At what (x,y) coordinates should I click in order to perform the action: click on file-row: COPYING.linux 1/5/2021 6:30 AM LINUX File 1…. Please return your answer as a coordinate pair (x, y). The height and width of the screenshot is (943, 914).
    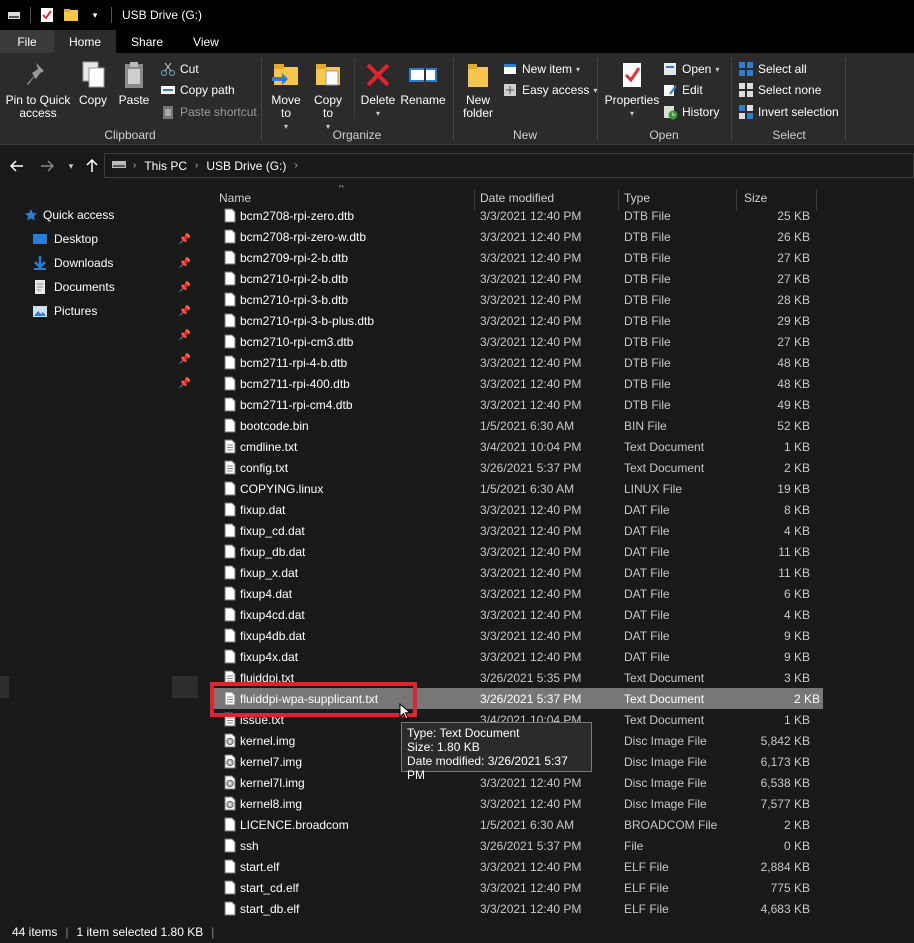
    Looking at the image, I should click on (558, 488).